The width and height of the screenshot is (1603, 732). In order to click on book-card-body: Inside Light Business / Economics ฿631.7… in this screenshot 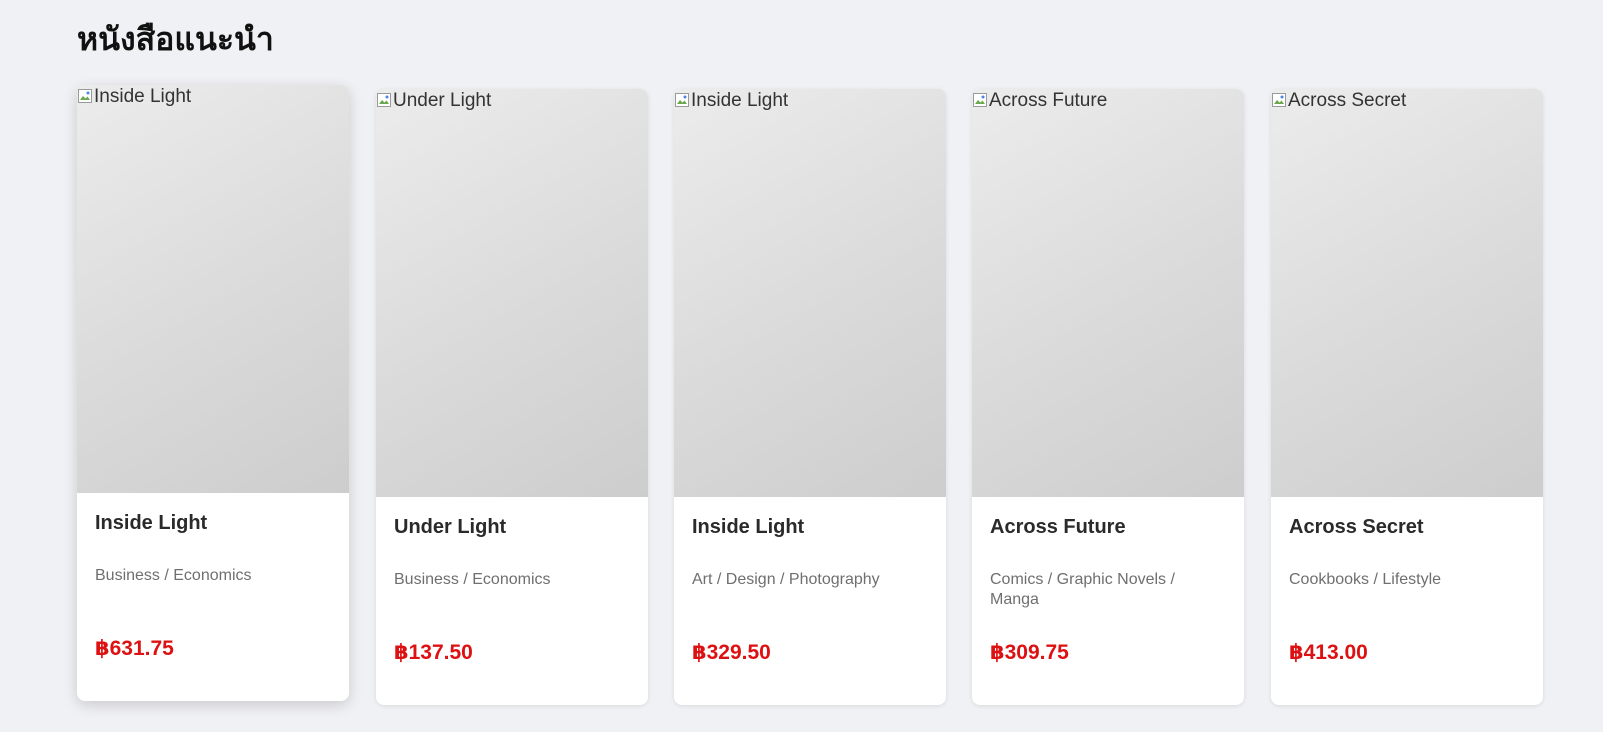, I will do `click(213, 597)`.